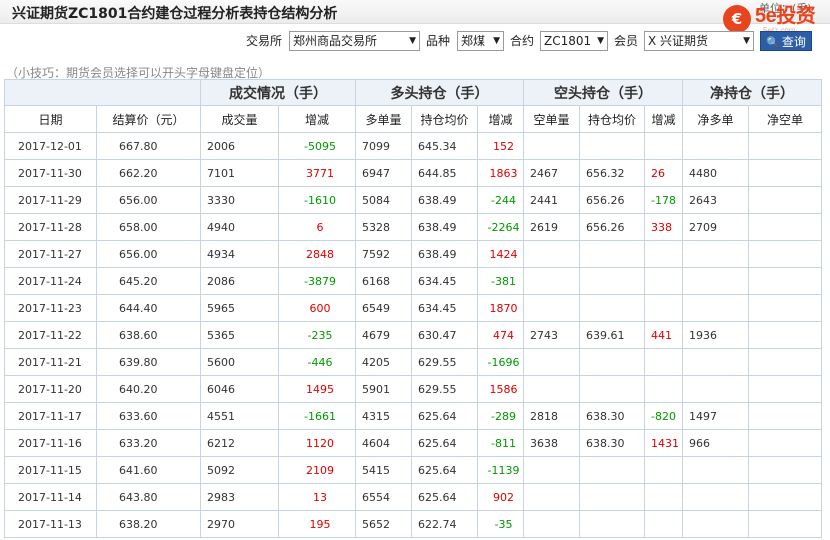 This screenshot has height=540, width=830. I want to click on table-cell: 645.20, so click(148, 281).